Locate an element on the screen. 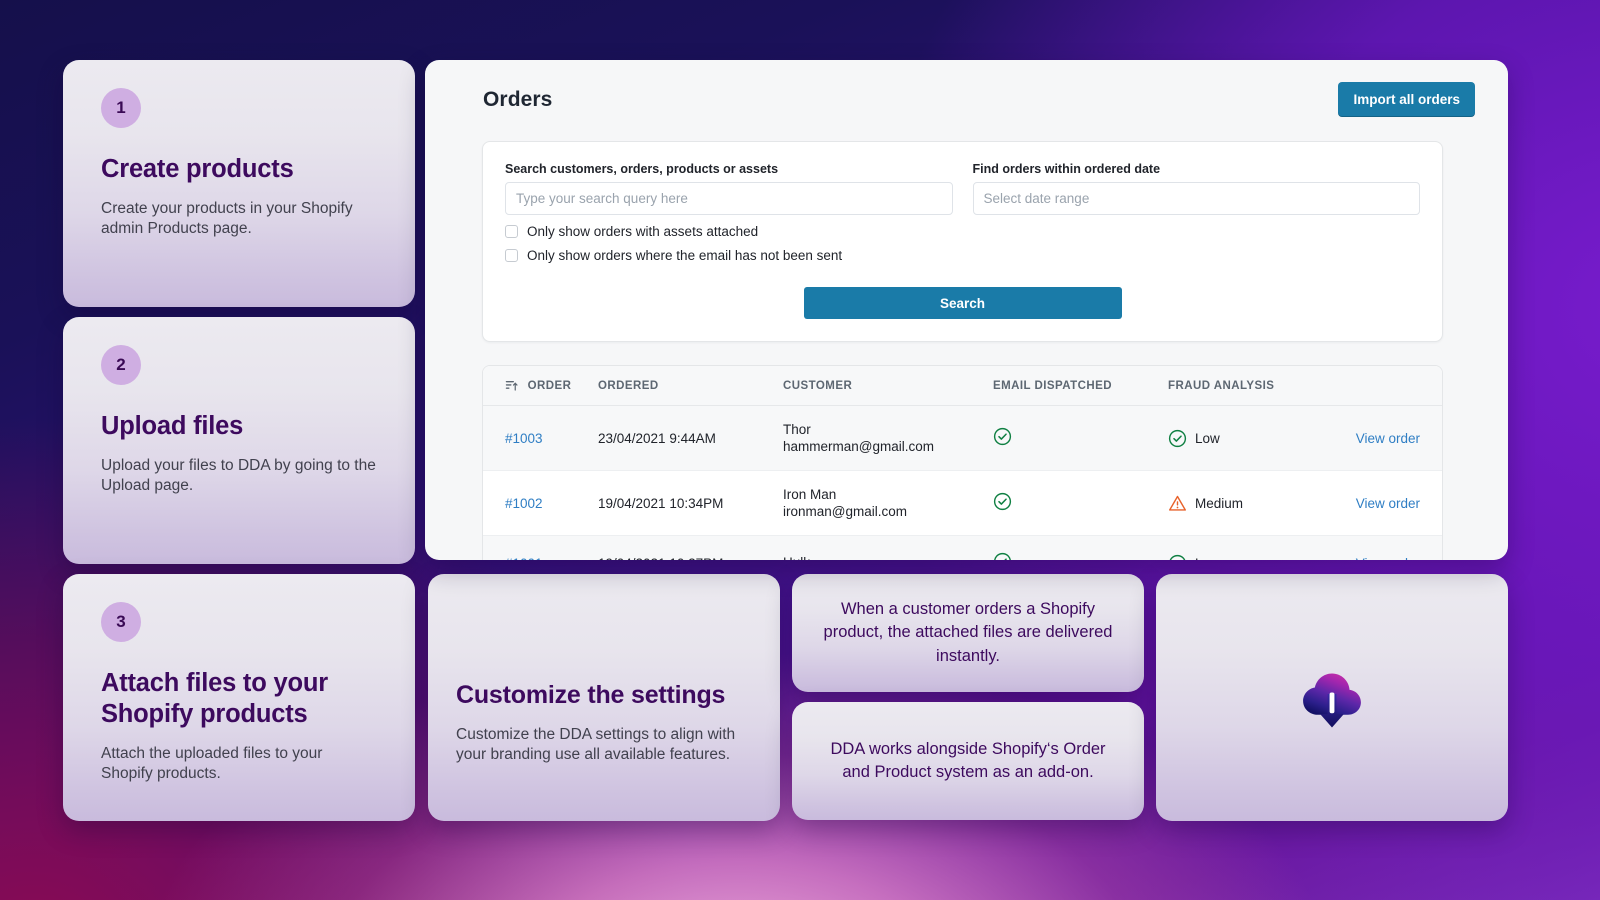 The height and width of the screenshot is (900, 1600). column-header-fraud-analysis: FRAUD ANALYSIS is located at coordinates (1248, 386).